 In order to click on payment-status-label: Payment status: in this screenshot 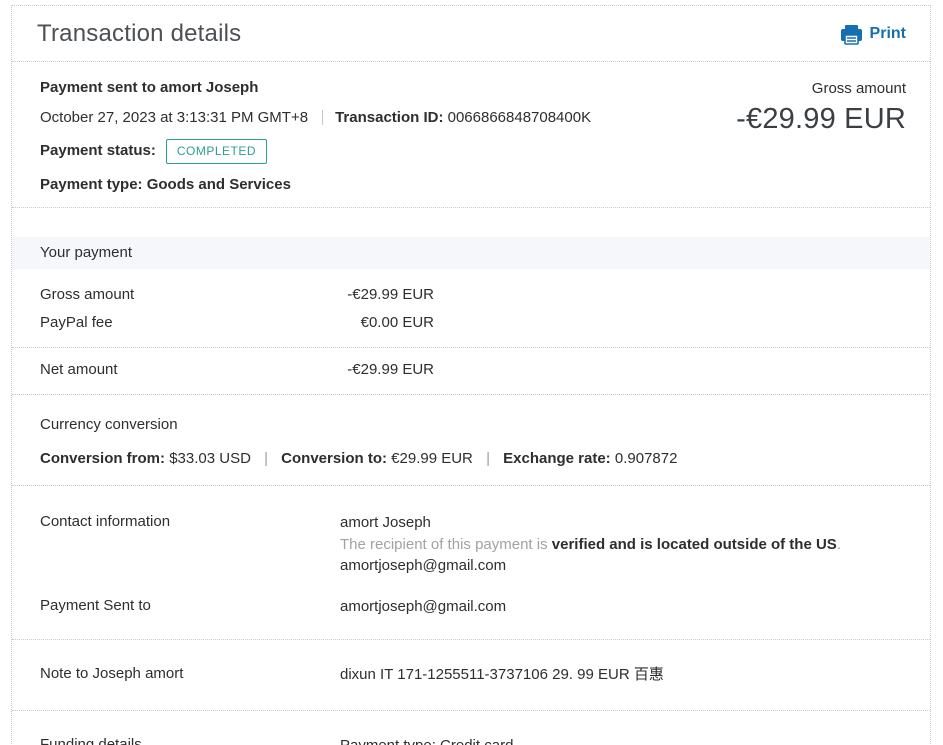, I will do `click(98, 150)`.